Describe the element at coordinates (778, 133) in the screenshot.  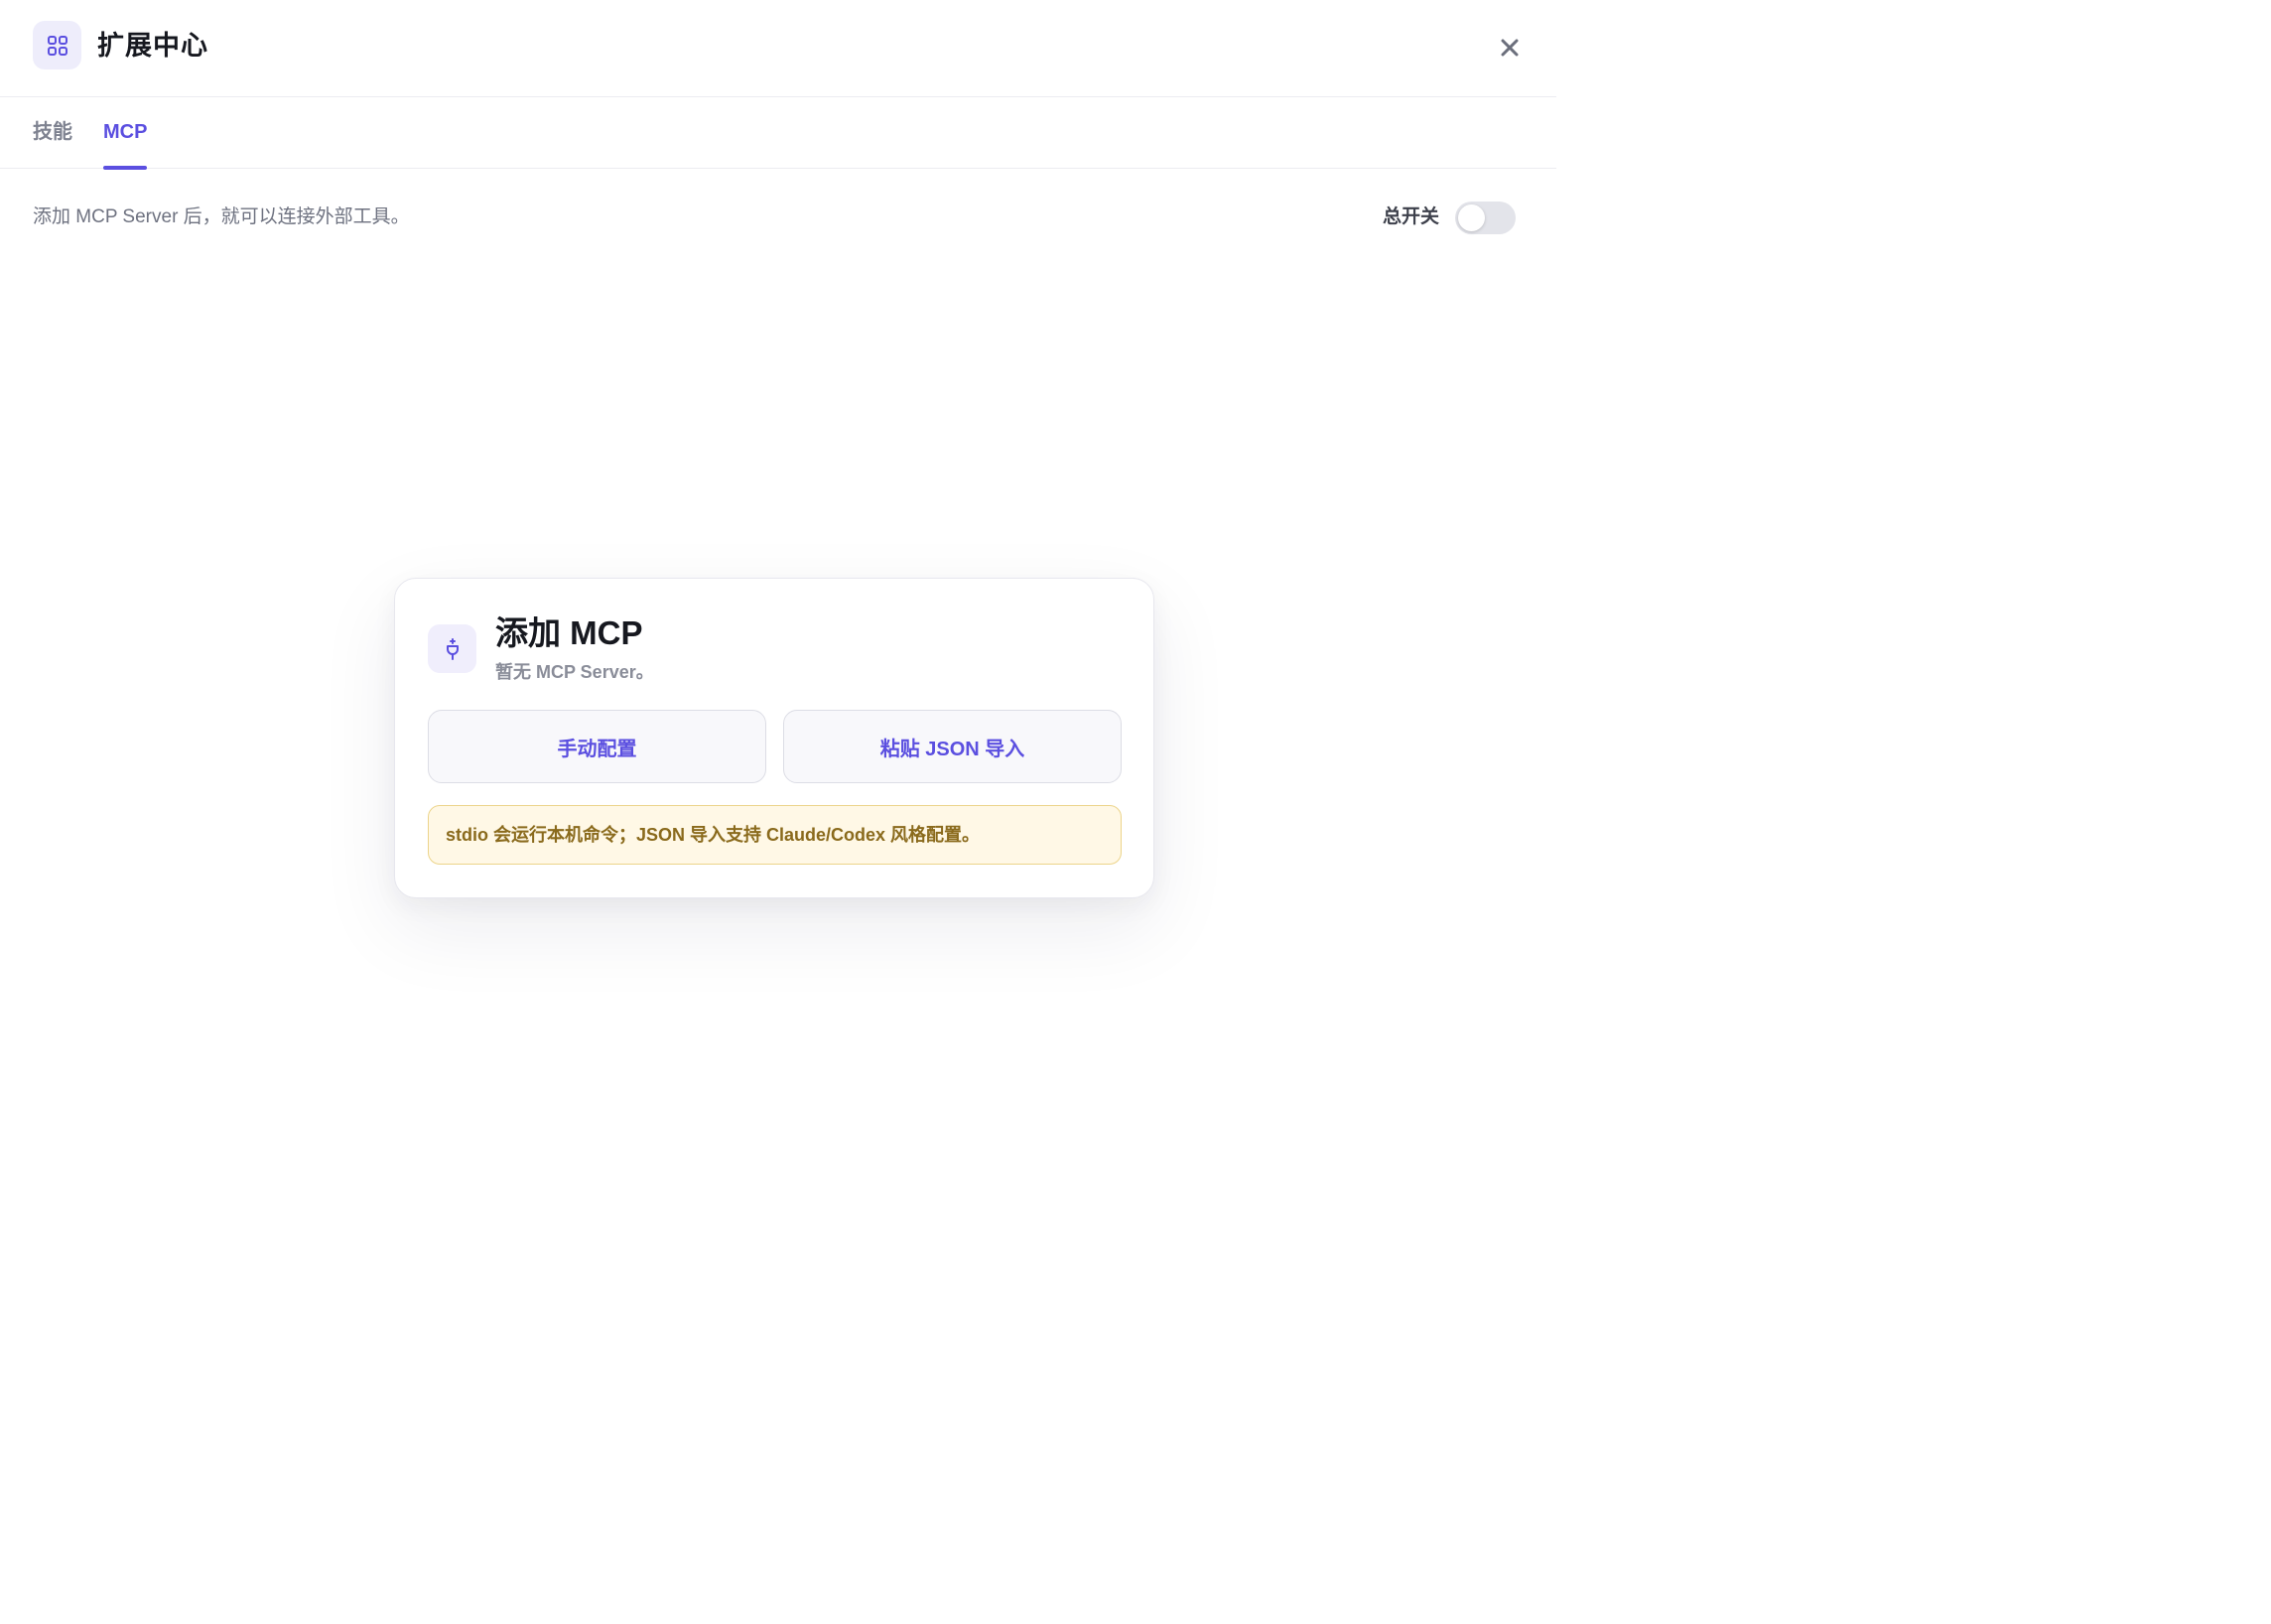
I see `tab-bar: 技能 MCP` at that location.